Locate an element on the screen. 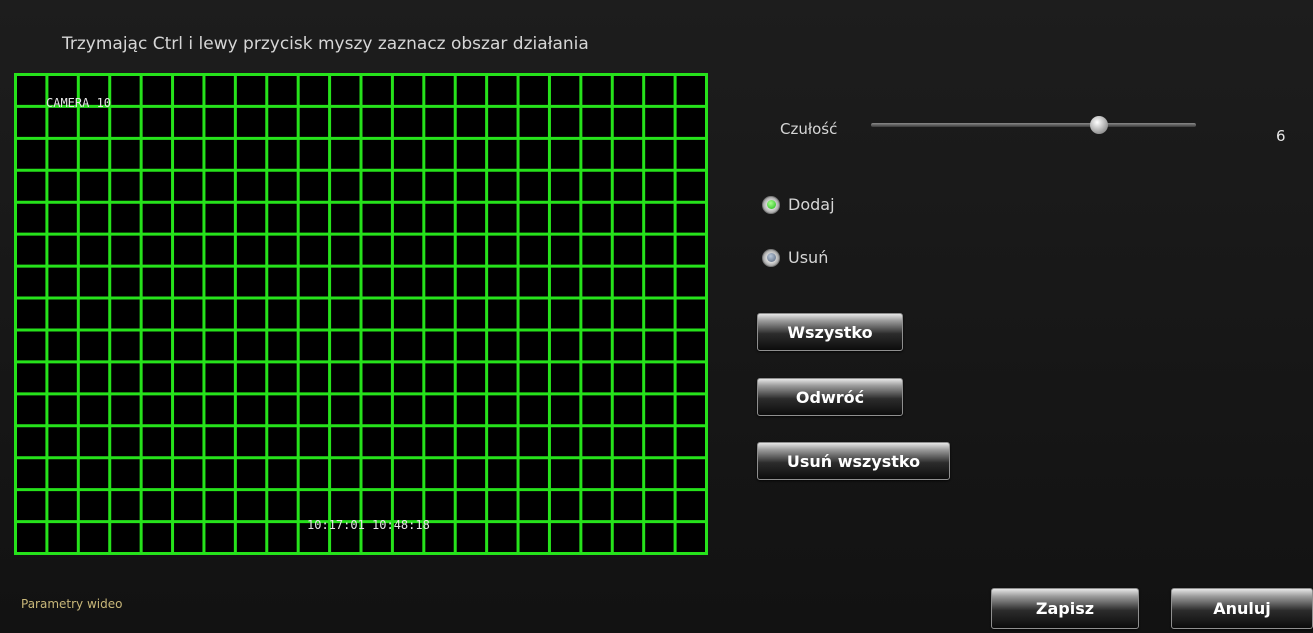 This screenshot has width=1313, height=633. timestamp-overlay-text: 10:17:01 10:48:18 is located at coordinates (368, 525).